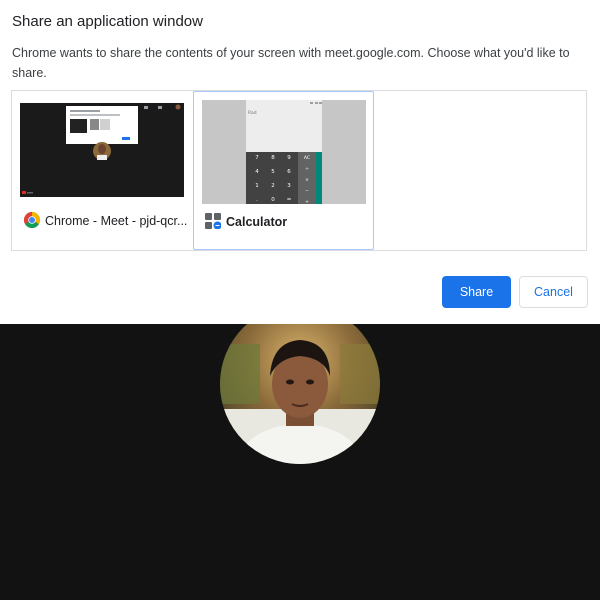 This screenshot has width=600, height=600. Describe the element at coordinates (273, 158) in the screenshot. I see `calculator-key: 8` at that location.